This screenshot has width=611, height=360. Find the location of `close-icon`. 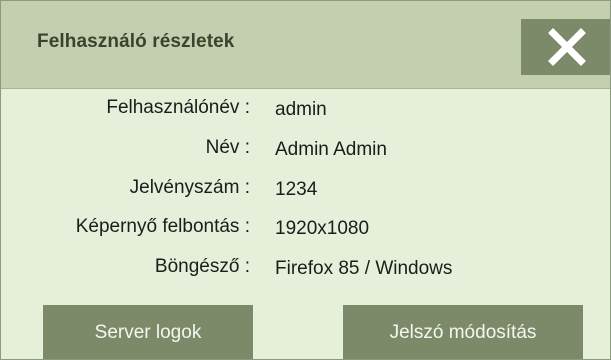

close-icon is located at coordinates (567, 47).